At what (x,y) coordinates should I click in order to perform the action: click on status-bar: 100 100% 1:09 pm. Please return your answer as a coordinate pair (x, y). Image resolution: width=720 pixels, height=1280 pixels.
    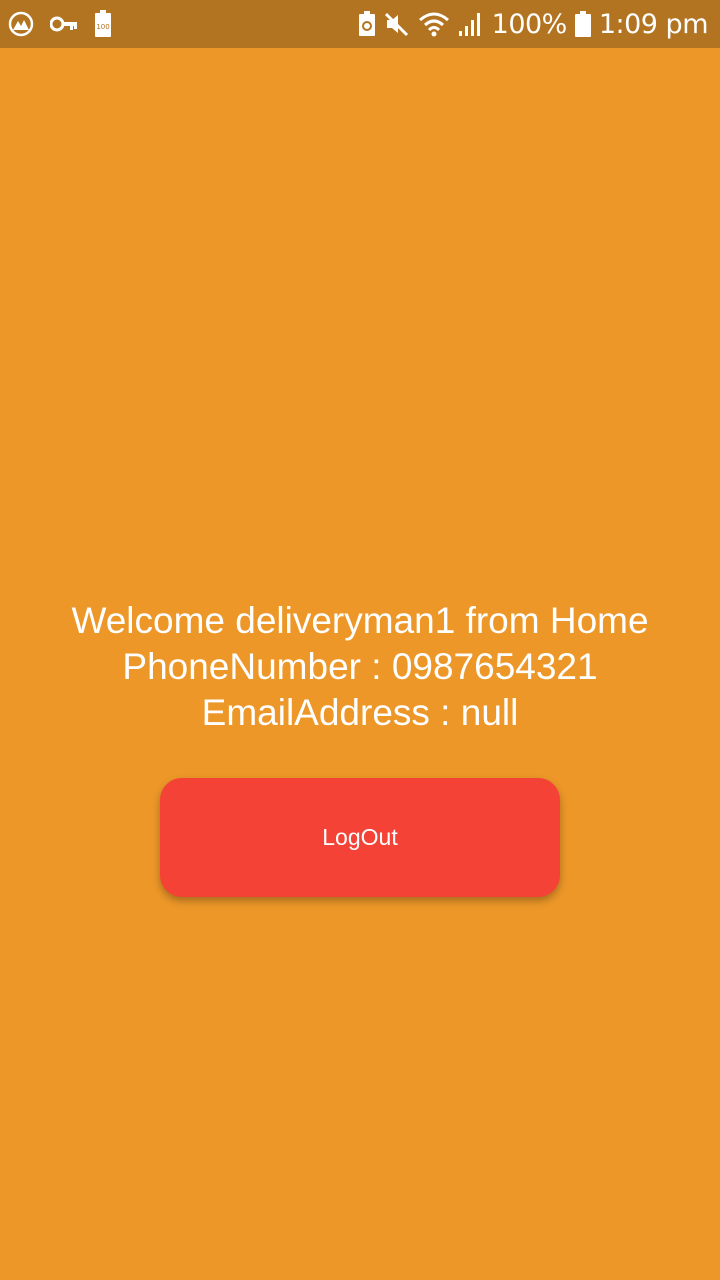
    Looking at the image, I should click on (360, 24).